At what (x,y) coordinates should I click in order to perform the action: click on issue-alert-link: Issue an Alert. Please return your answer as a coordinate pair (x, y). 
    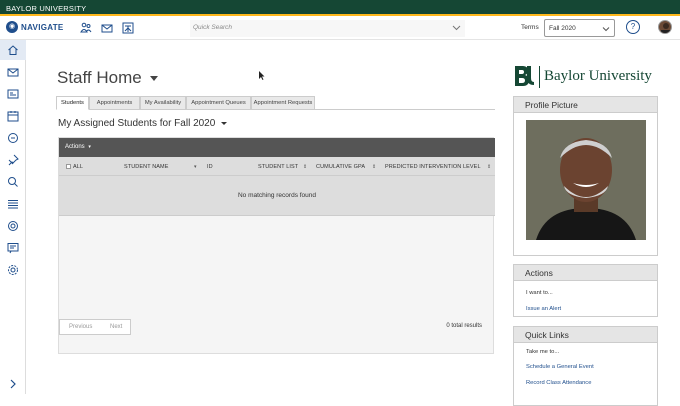
    Looking at the image, I should click on (543, 309).